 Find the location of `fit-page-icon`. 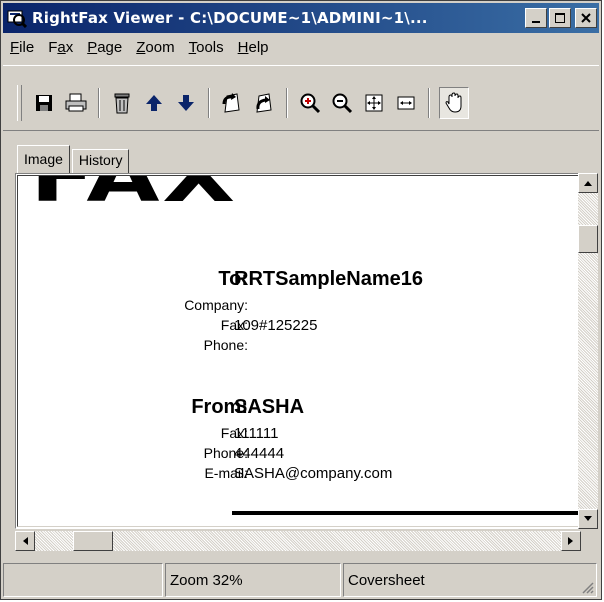

fit-page-icon is located at coordinates (374, 103).